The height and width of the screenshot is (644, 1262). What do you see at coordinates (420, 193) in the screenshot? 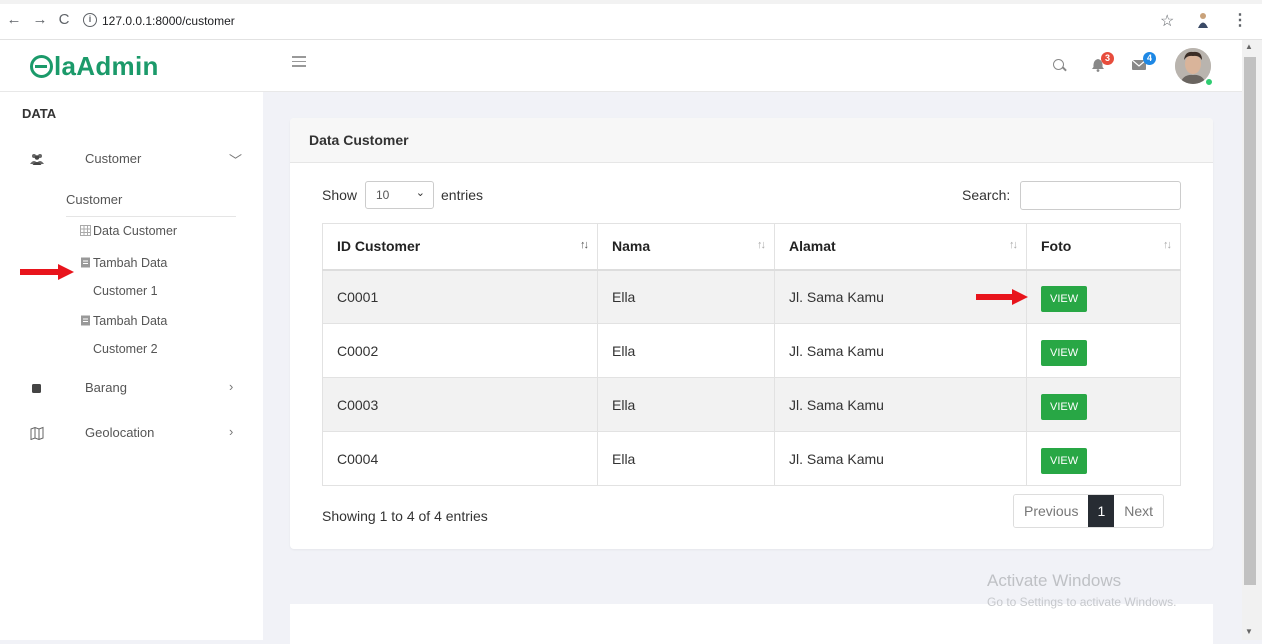
I see `chevron-down-icon: ⌄` at bounding box center [420, 193].